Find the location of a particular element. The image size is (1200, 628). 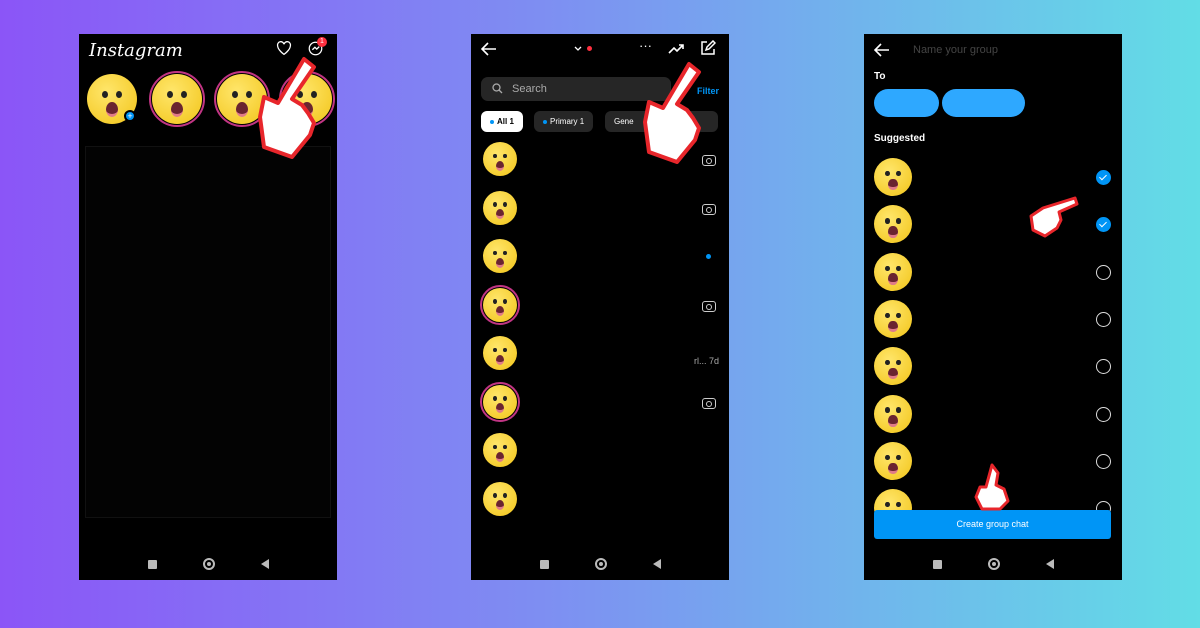

chip-primary: Primary 1 is located at coordinates (564, 121).